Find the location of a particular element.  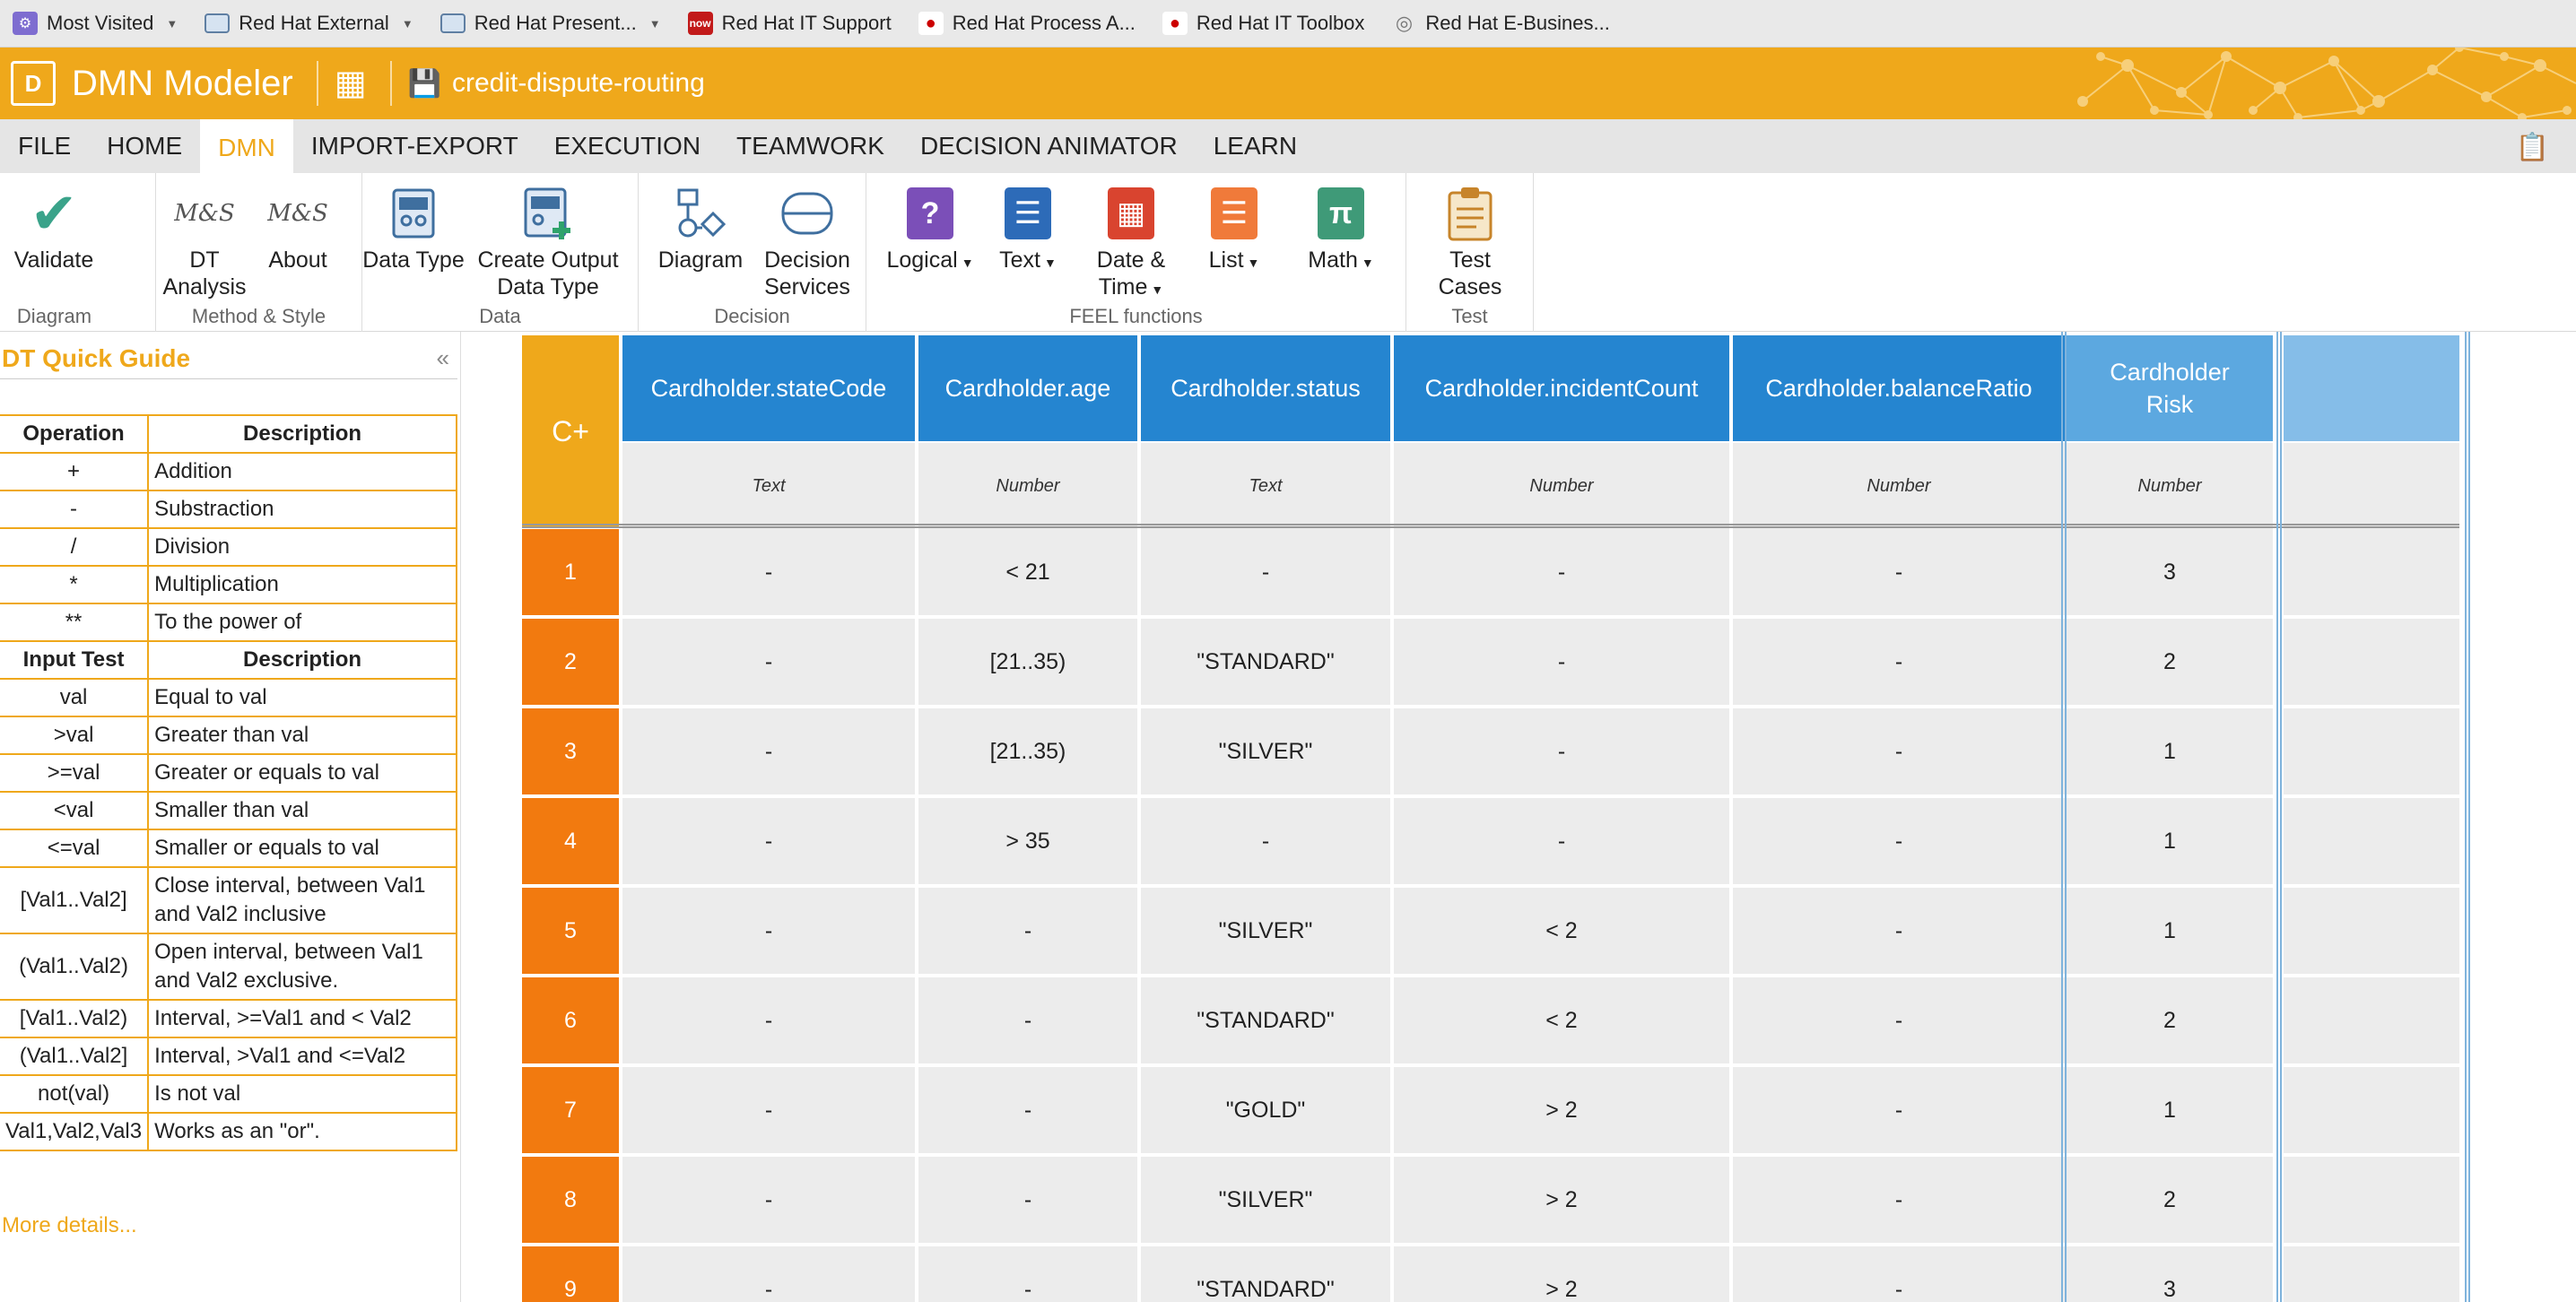

output-column-header: Cardholder Risk is located at coordinates (2170, 388).